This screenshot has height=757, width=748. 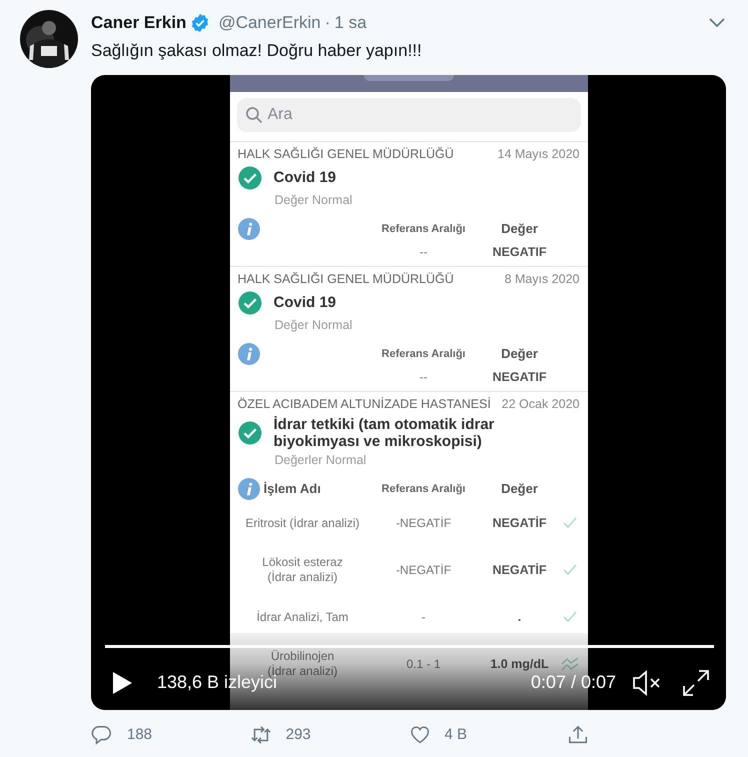 I want to click on reference-range: -, so click(x=424, y=617).